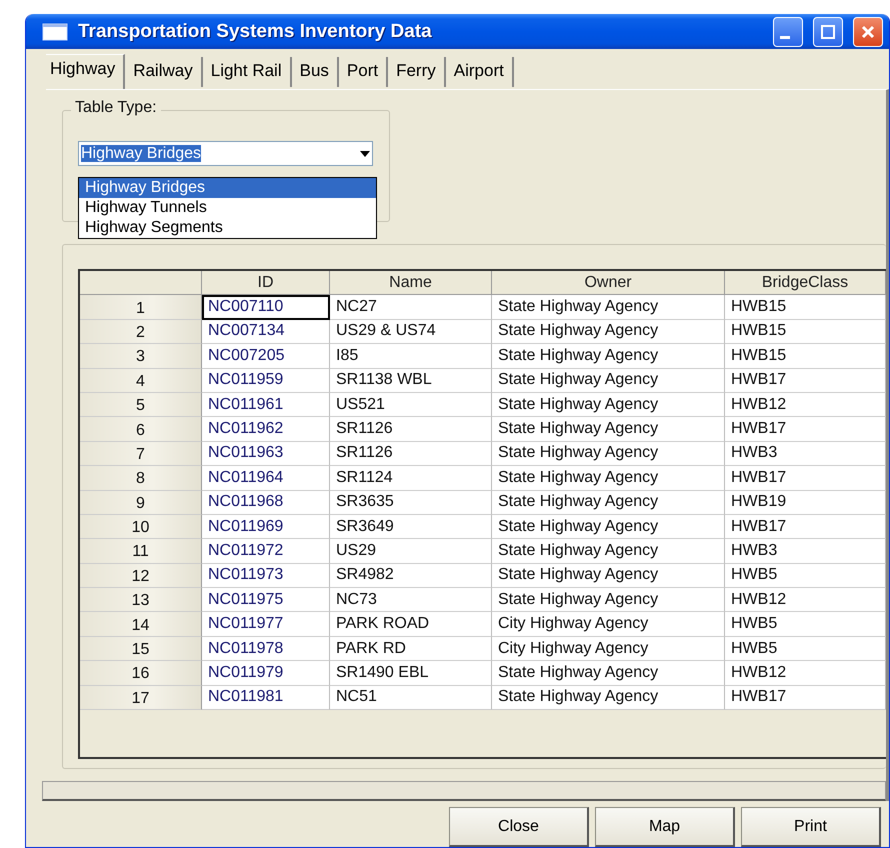  Describe the element at coordinates (411, 356) in the screenshot. I see `table-cell: I85` at that location.